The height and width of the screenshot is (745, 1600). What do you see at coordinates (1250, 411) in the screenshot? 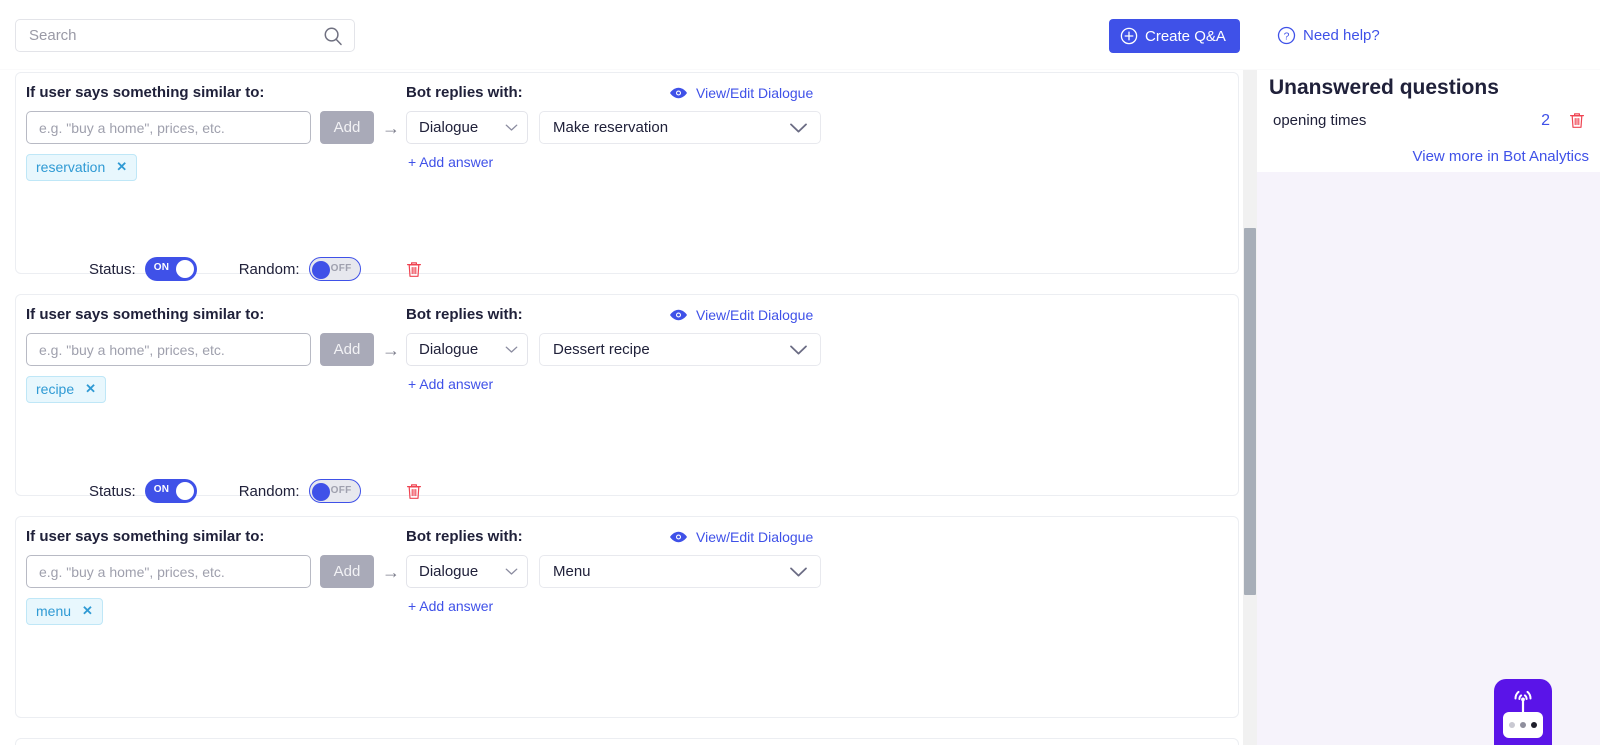
I see `scrollbar-thumb` at bounding box center [1250, 411].